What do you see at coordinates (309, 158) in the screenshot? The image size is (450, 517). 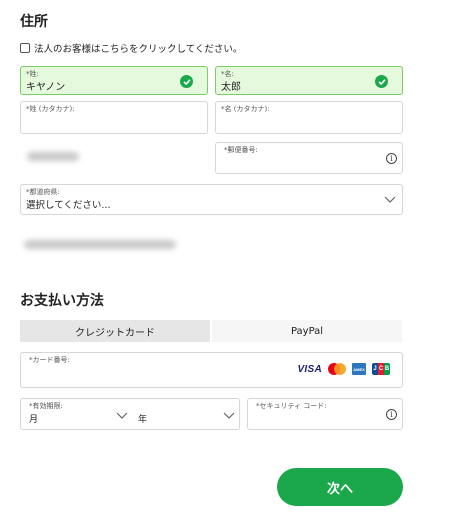 I see `postal-code-field: *郵便番号: i` at bounding box center [309, 158].